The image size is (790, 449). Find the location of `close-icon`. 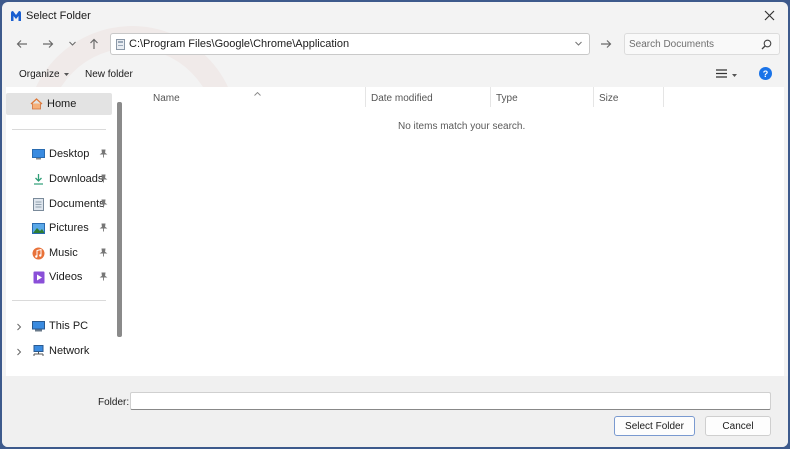

close-icon is located at coordinates (769, 17).